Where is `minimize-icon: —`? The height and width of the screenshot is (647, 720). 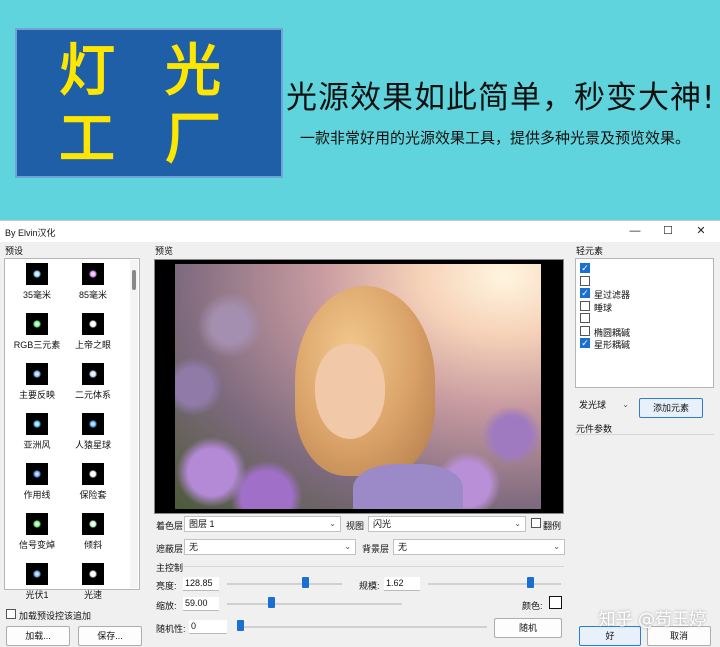
minimize-icon: — is located at coordinates (635, 231).